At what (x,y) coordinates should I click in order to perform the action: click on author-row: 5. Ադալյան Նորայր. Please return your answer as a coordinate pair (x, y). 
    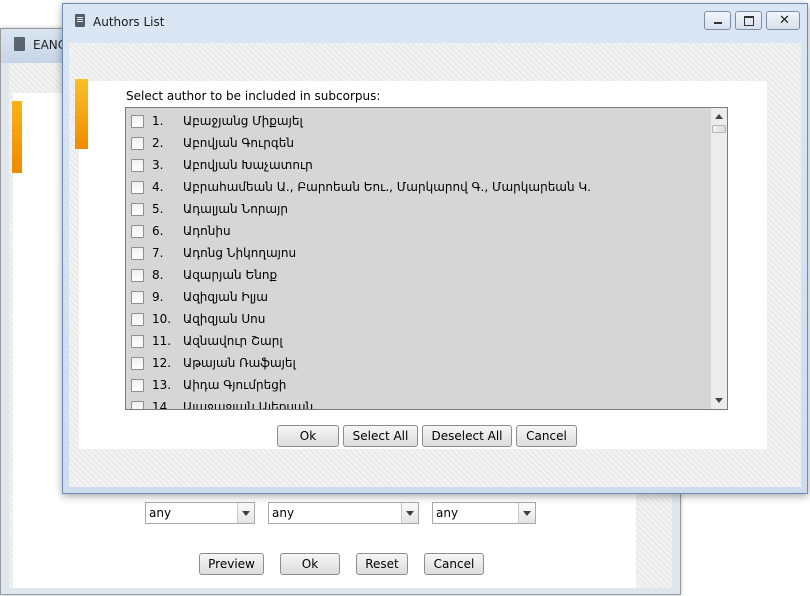
    Looking at the image, I should click on (418, 210).